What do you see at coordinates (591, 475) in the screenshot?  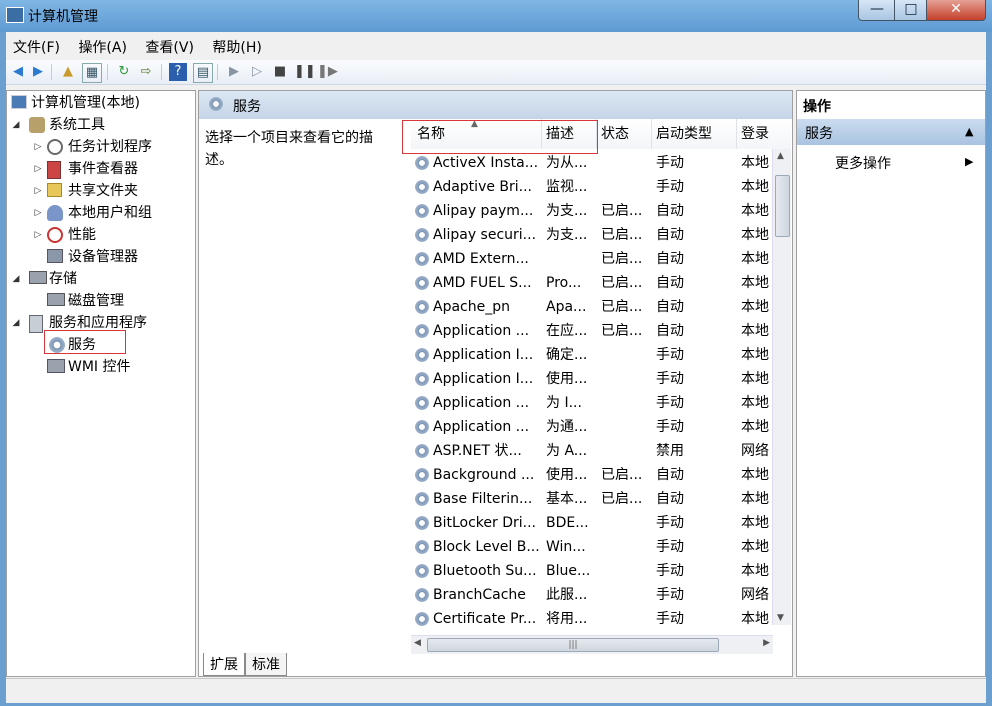 I see `table-row: Background ... 使用... 已启... 自动 本地` at bounding box center [591, 475].